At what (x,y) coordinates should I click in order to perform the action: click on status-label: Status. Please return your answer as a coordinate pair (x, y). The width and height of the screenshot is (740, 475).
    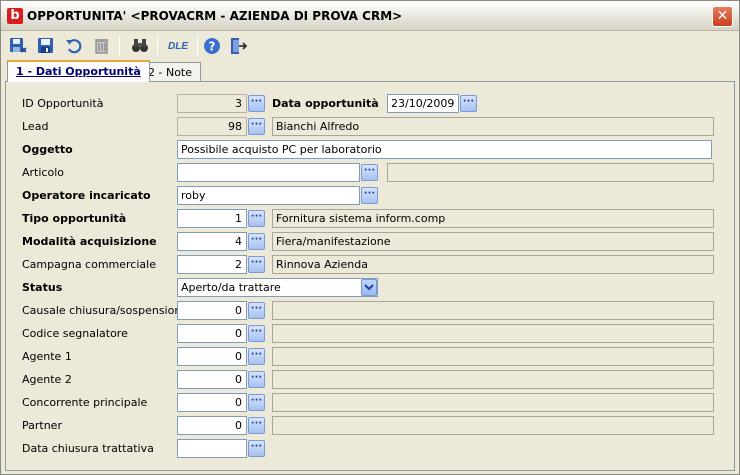
    Looking at the image, I should click on (42, 287).